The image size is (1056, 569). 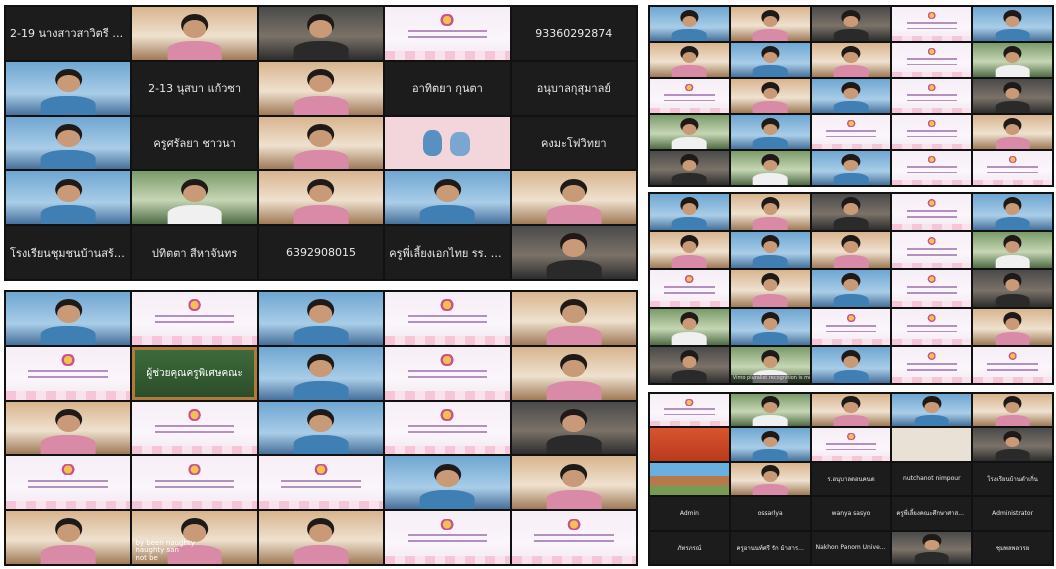 What do you see at coordinates (194, 373) in the screenshot?
I see `green-board-tile: ผู้ช่วยคุณครูพิเศษคณะ` at bounding box center [194, 373].